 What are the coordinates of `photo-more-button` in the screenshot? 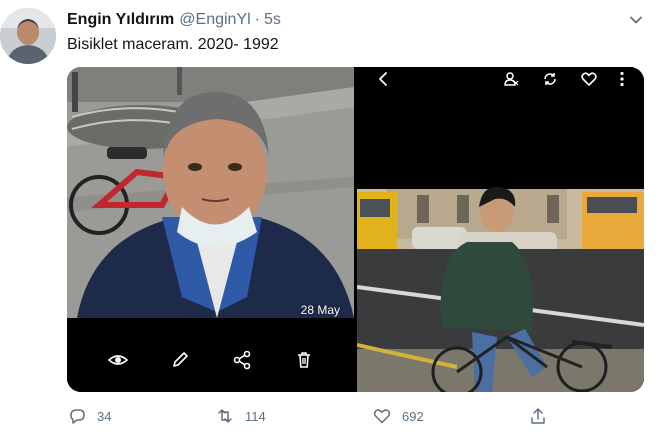 It's located at (622, 79).